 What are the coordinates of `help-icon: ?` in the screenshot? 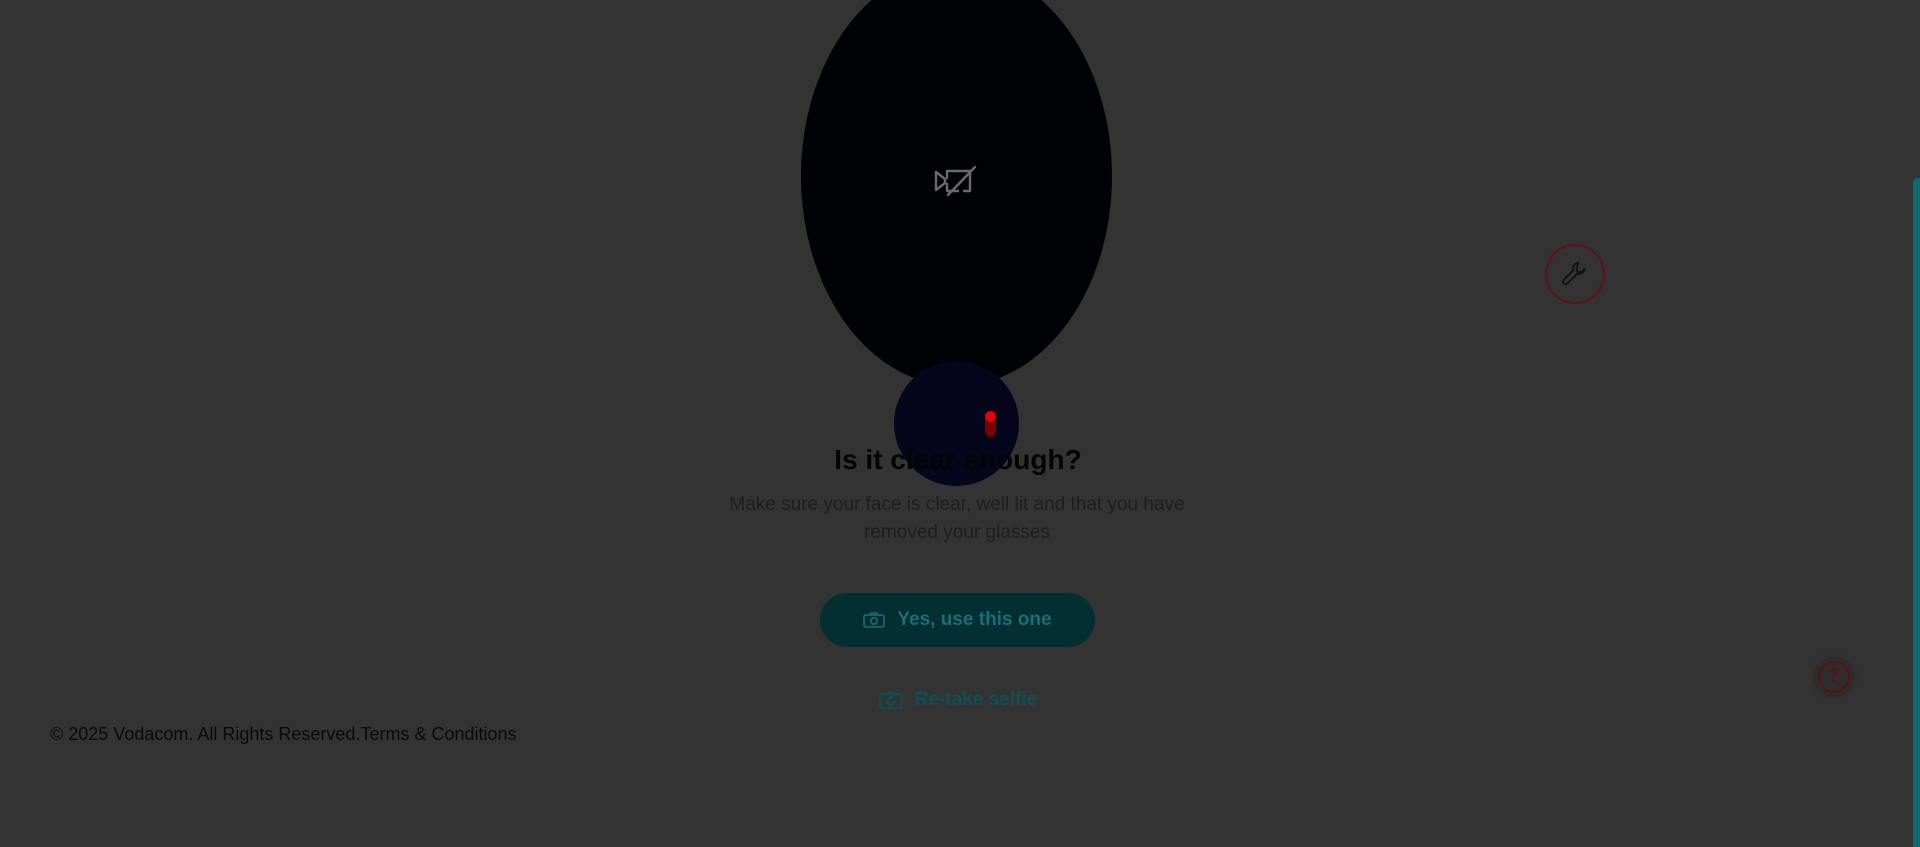 It's located at (1834, 677).